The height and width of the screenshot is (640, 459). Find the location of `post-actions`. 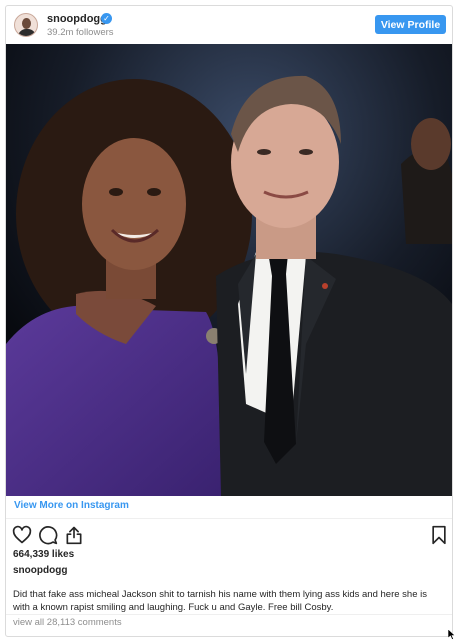

post-actions is located at coordinates (230, 535).